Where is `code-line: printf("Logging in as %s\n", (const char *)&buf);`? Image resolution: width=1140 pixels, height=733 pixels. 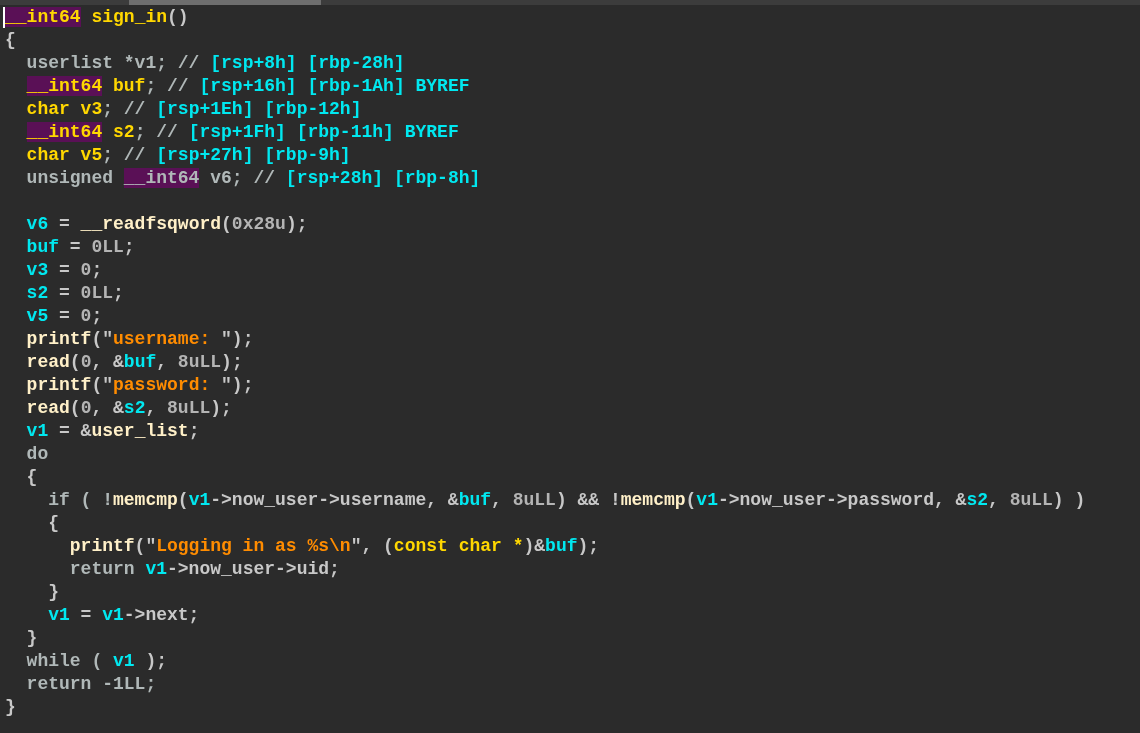
code-line: printf("Logging in as %s\n", (const char *)&buf); is located at coordinates (334, 546).